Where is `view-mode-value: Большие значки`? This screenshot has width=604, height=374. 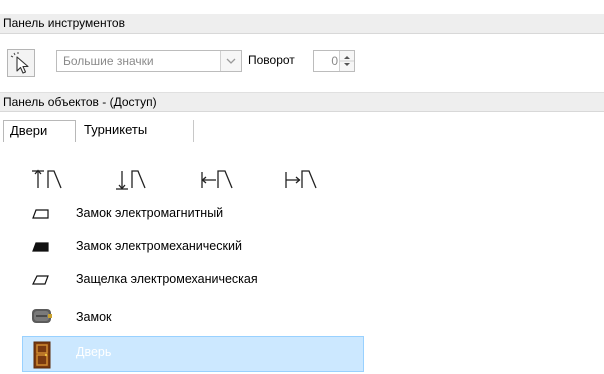
view-mode-value: Большие значки is located at coordinates (108, 61).